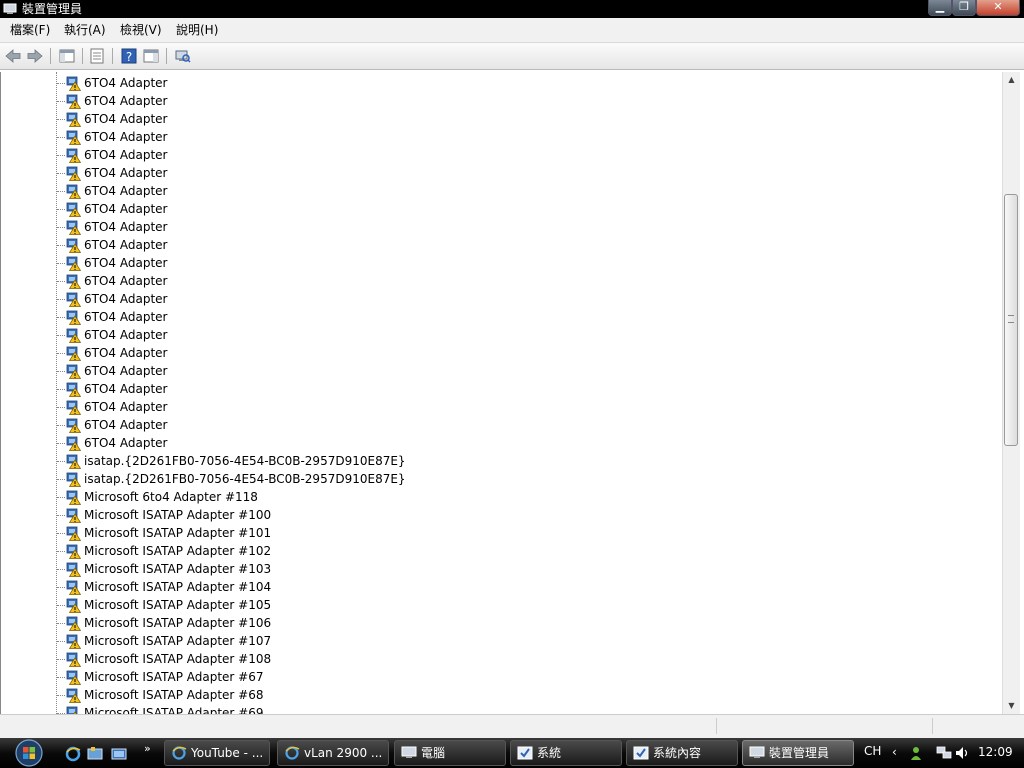  I want to click on scroll-up-button: ▲, so click(1011, 80).